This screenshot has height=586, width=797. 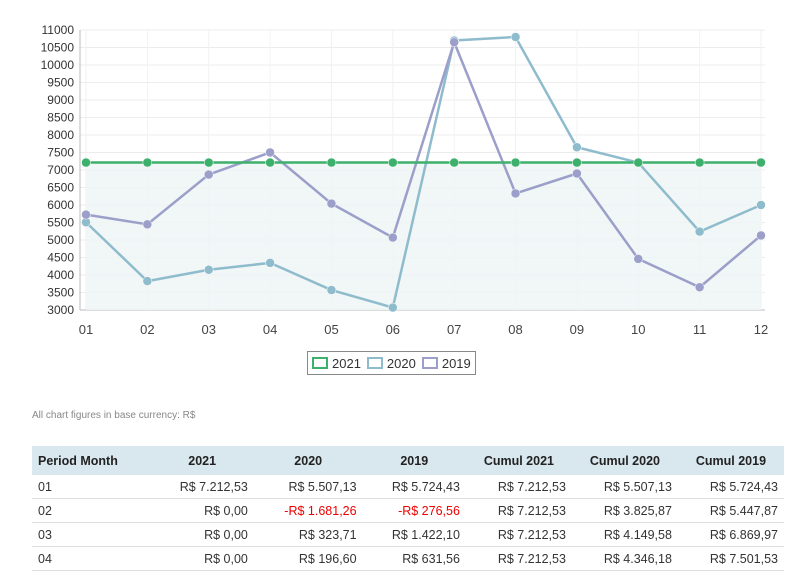 I want to click on header-cumul-2020: Cumul 2020, so click(x=624, y=460).